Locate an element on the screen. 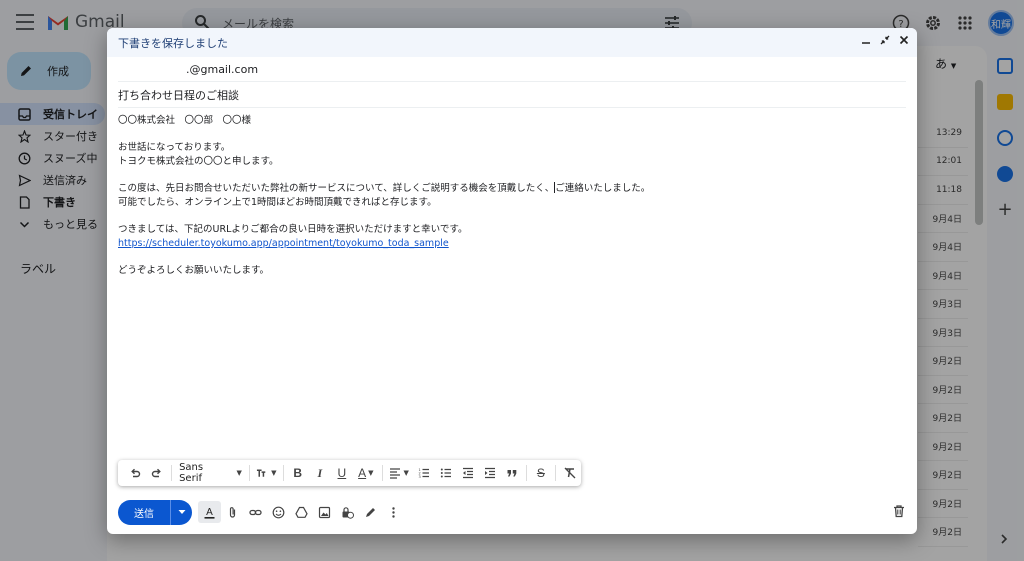 Image resolution: width=1024 pixels, height=561 pixels. quote-icon is located at coordinates (512, 473).